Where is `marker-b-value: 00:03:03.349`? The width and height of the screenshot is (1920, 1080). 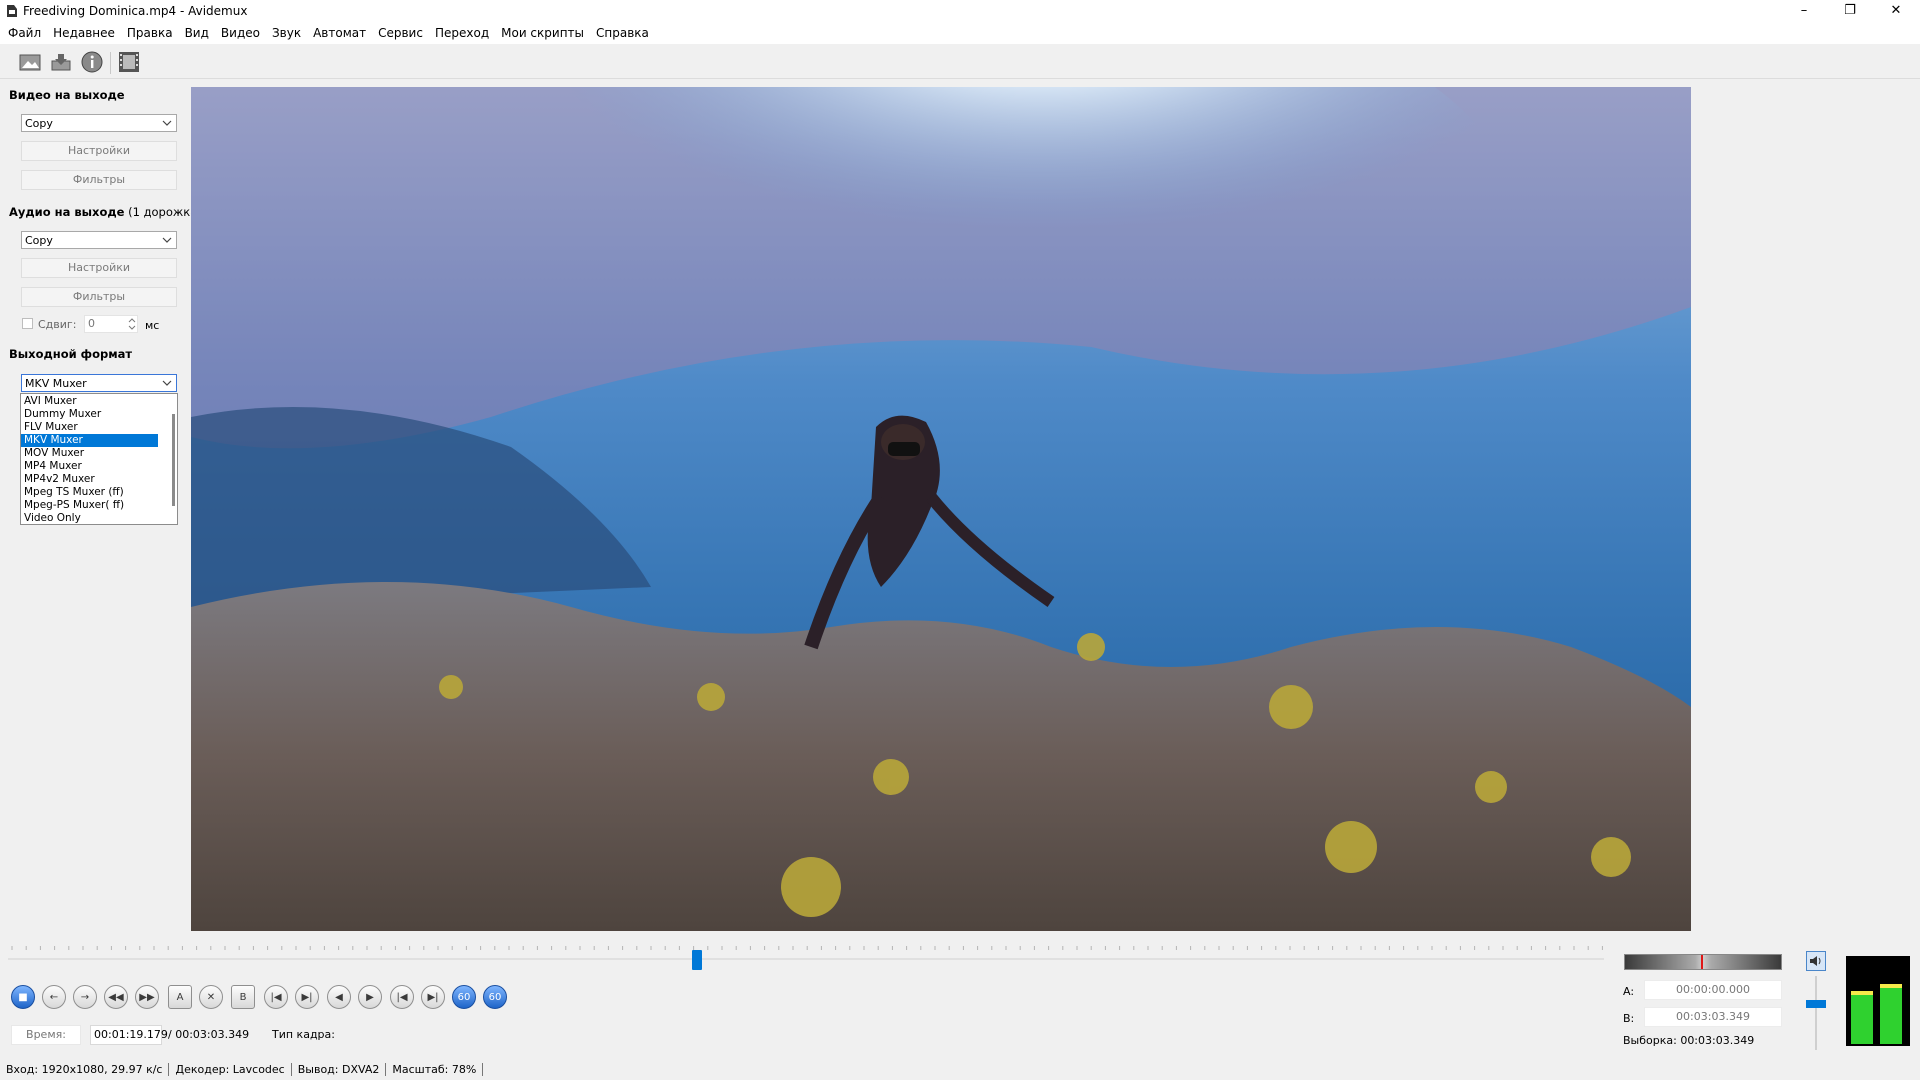 marker-b-value: 00:03:03.349 is located at coordinates (1713, 1017).